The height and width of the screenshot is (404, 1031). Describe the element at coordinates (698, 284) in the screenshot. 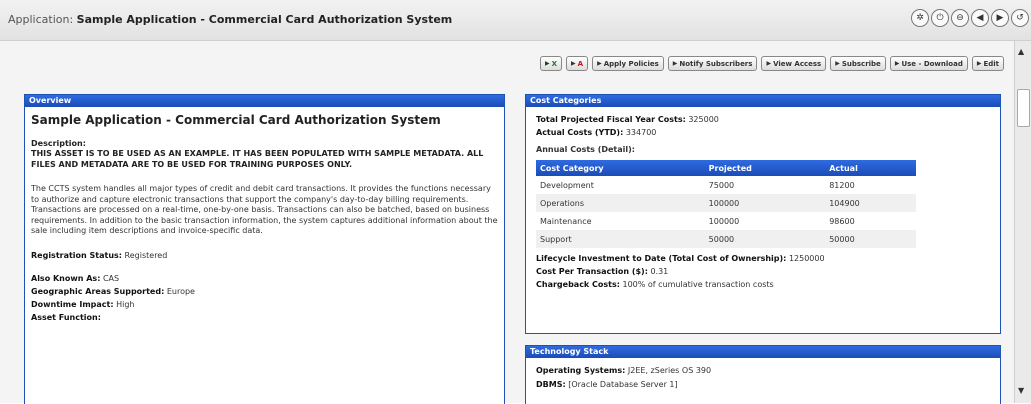

I see `chargeback-value: 100% of cumulative transaction costs` at that location.